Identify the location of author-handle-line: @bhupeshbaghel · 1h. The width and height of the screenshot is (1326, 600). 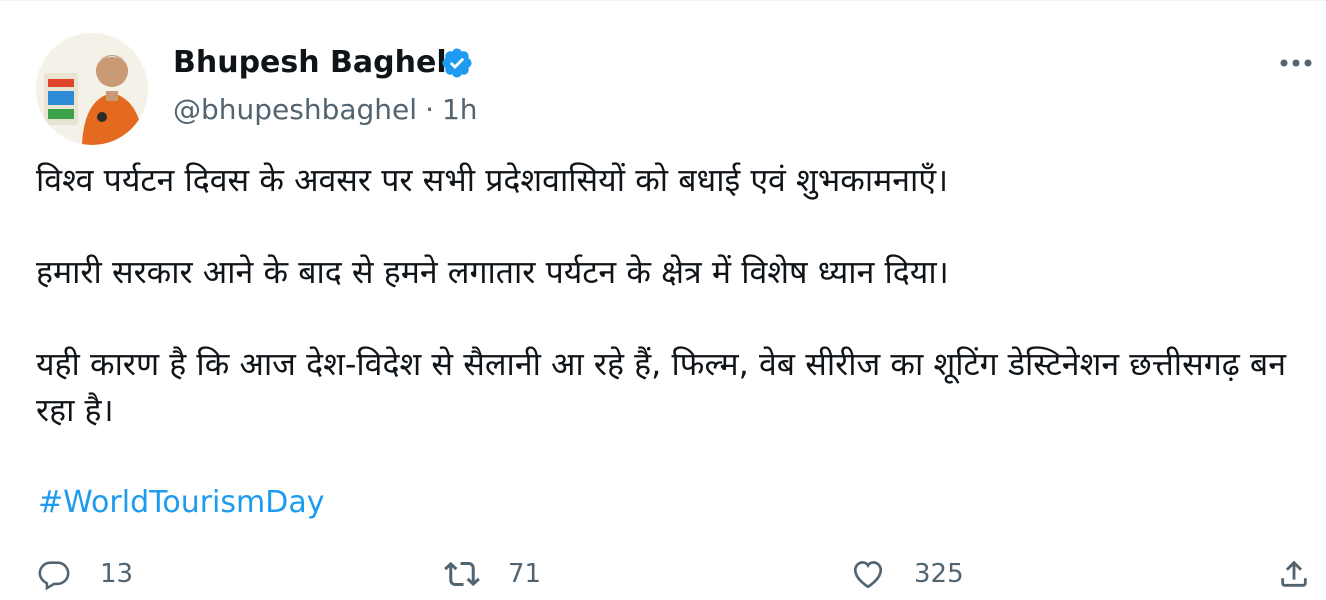
(325, 110).